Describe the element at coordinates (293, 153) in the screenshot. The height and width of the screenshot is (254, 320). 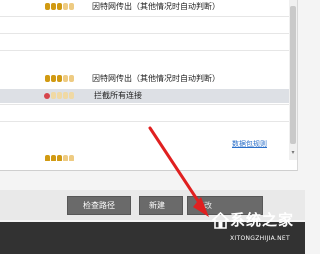
I see `scroll-down-icon: ▾` at that location.